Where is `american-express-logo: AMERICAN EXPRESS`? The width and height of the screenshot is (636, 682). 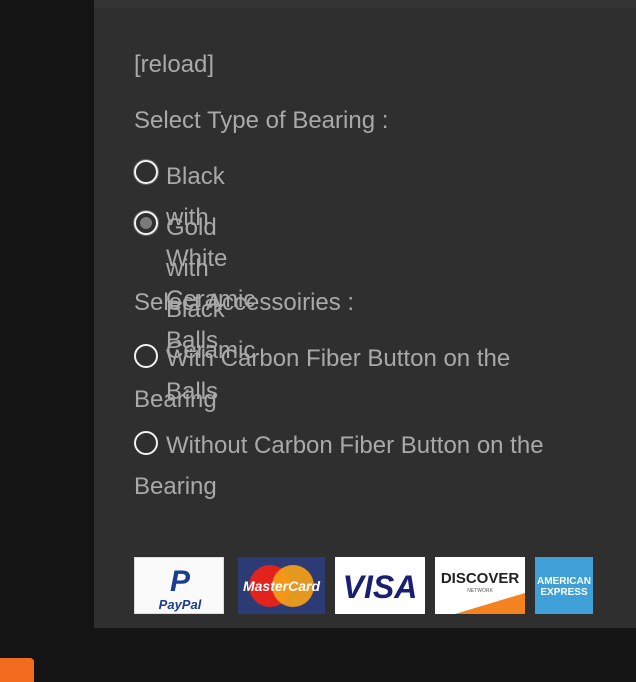
american-express-logo: AMERICAN EXPRESS is located at coordinates (564, 585).